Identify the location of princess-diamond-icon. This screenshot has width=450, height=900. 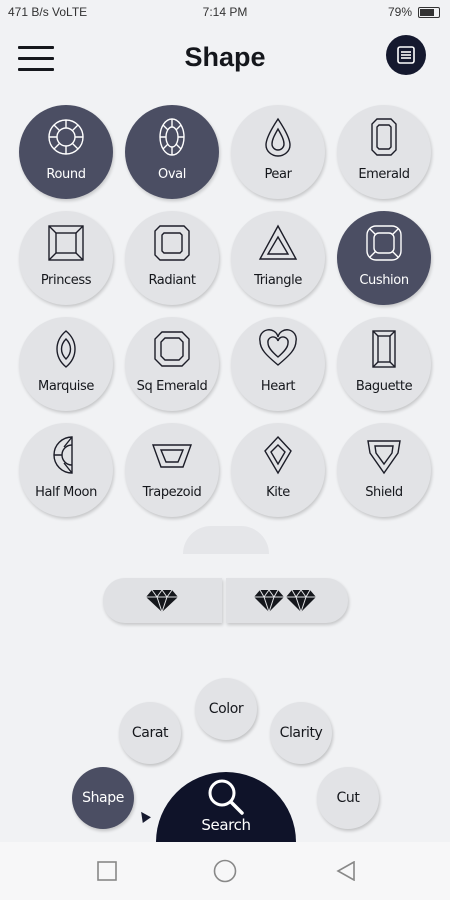
(66, 243).